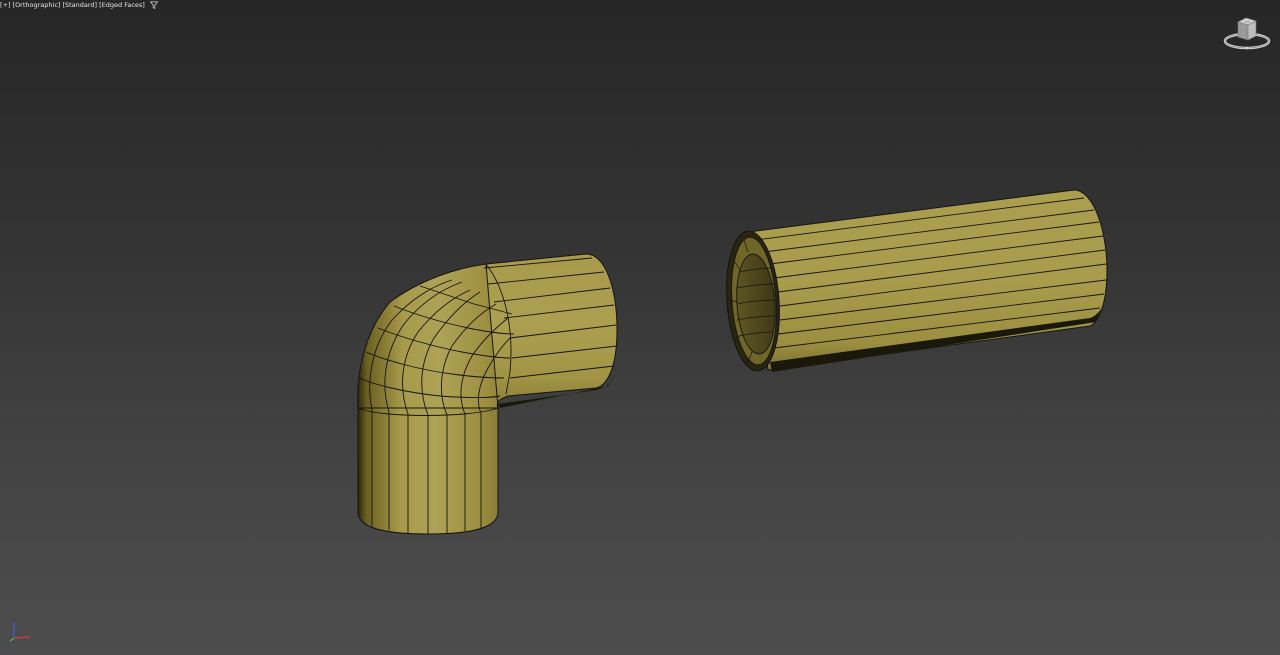  Describe the element at coordinates (915, 281) in the screenshot. I see `straight-pipe-object` at that location.